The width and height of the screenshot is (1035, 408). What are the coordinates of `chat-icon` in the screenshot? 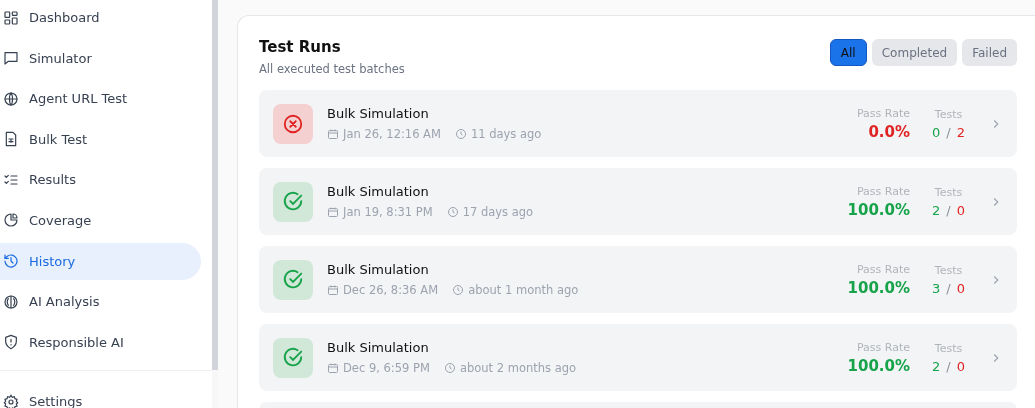 It's located at (11, 58).